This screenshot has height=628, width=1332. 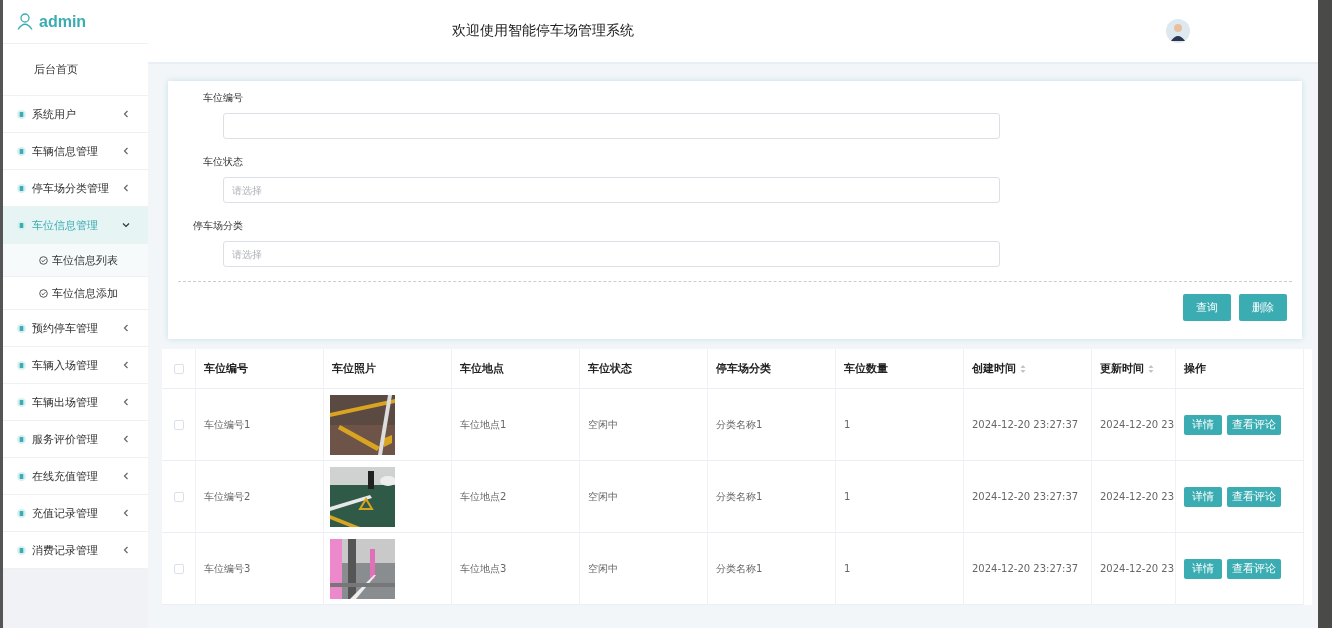 I want to click on menu-item: 充值记录管理, so click(x=75, y=513).